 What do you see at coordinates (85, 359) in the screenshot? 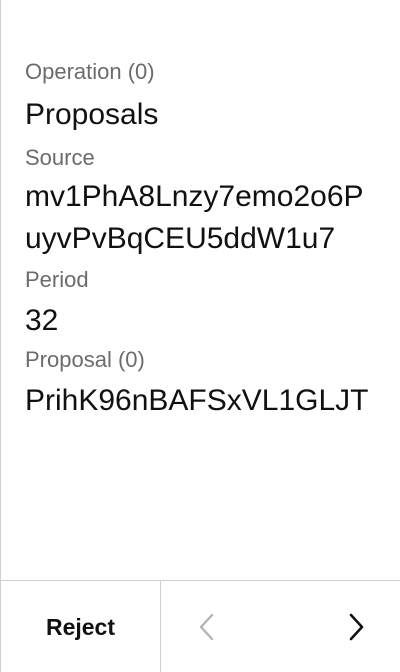
I see `proposal-label: Proposal (0)` at bounding box center [85, 359].